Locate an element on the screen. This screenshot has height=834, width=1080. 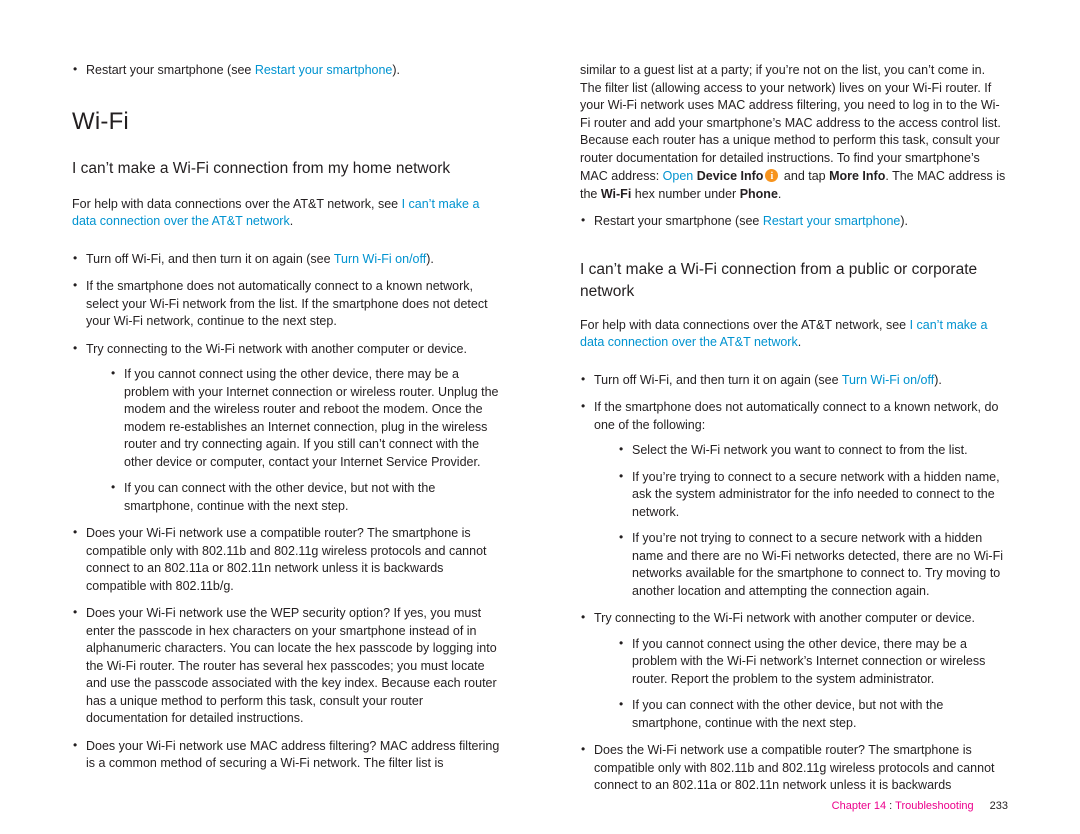
continued-part2: and tap is located at coordinates (805, 176).